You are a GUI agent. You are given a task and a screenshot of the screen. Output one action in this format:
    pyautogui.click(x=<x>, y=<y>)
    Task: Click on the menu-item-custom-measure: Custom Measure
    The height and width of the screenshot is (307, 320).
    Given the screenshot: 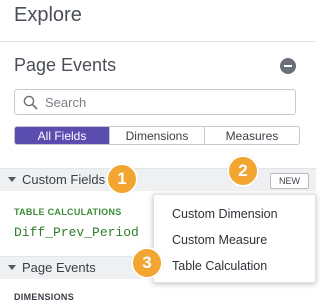 What is the action you would take?
    pyautogui.click(x=219, y=240)
    